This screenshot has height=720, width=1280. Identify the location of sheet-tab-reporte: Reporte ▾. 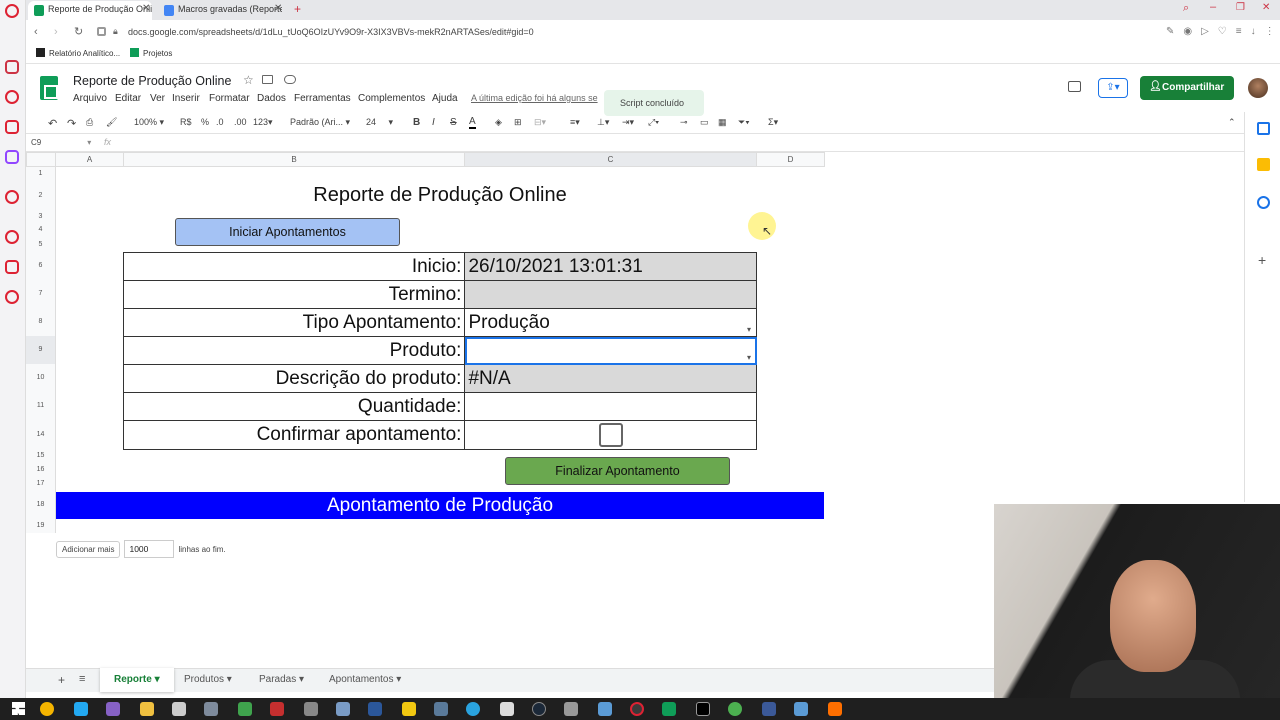
(137, 680).